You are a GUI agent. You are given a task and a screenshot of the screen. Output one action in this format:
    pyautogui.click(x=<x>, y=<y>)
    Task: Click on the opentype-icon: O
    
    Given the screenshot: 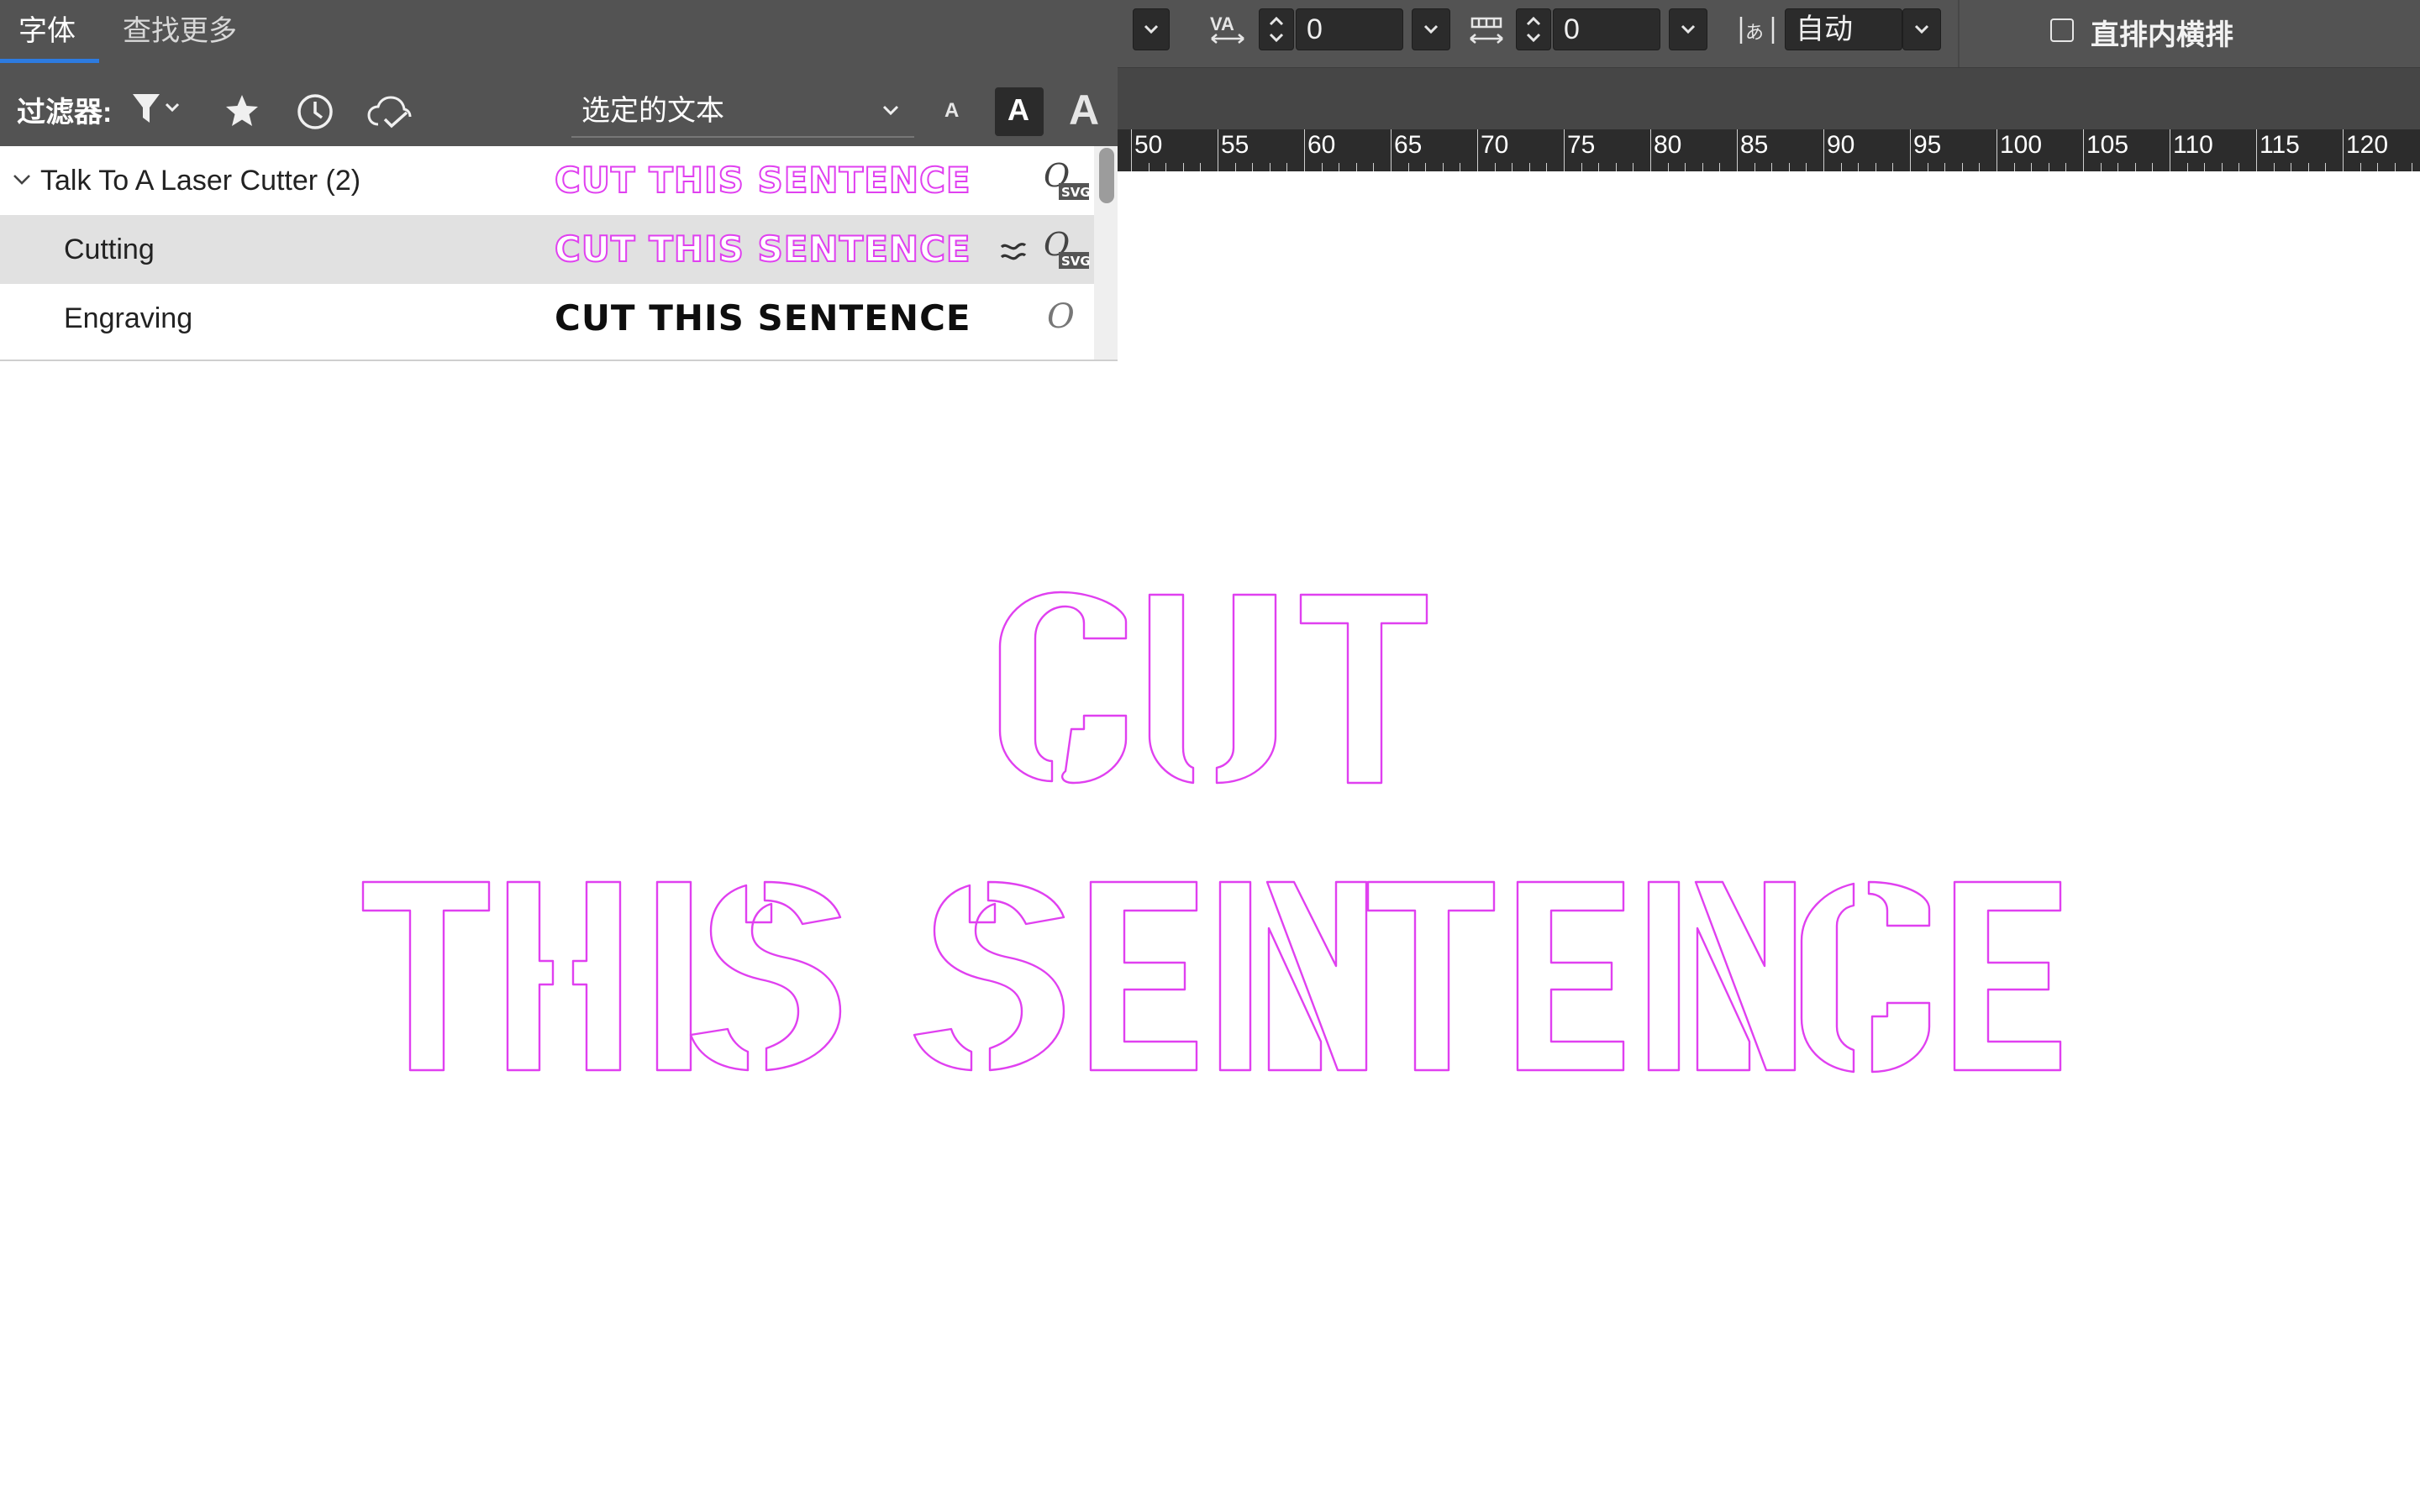 What is the action you would take?
    pyautogui.click(x=1061, y=316)
    